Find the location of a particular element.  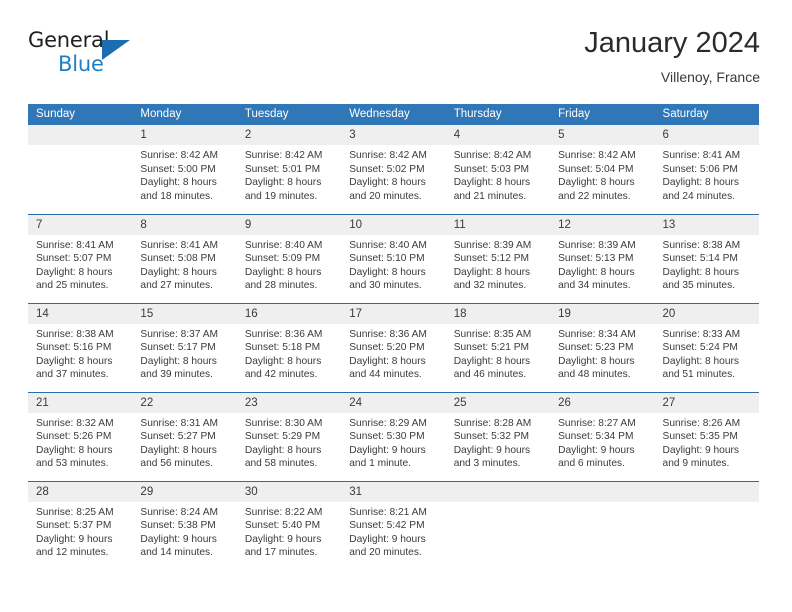

sunset-text: Sunset: 5:01 PM is located at coordinates (282, 169).